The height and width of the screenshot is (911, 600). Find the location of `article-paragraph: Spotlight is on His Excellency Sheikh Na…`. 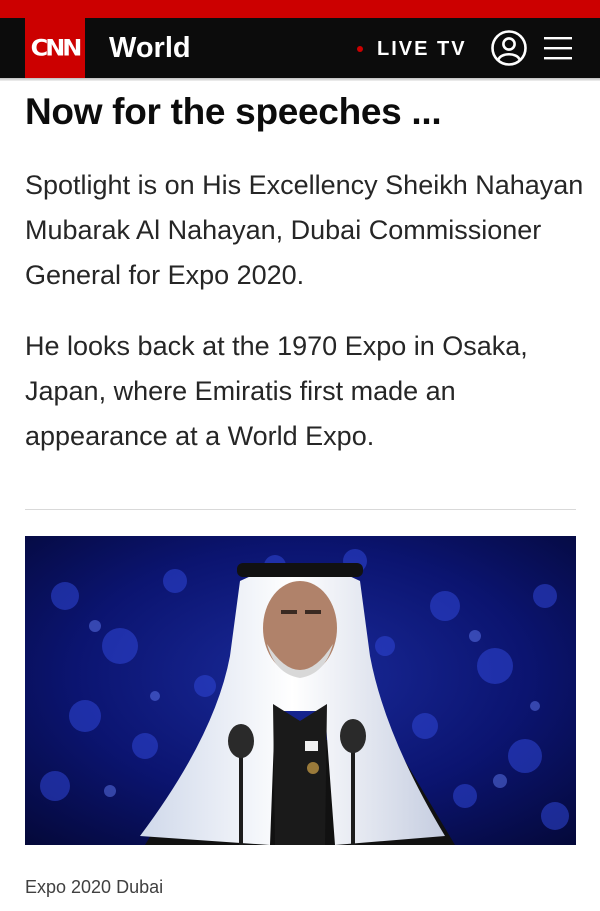

article-paragraph: Spotlight is on His Excellency Sheikh Na… is located at coordinates (304, 230).